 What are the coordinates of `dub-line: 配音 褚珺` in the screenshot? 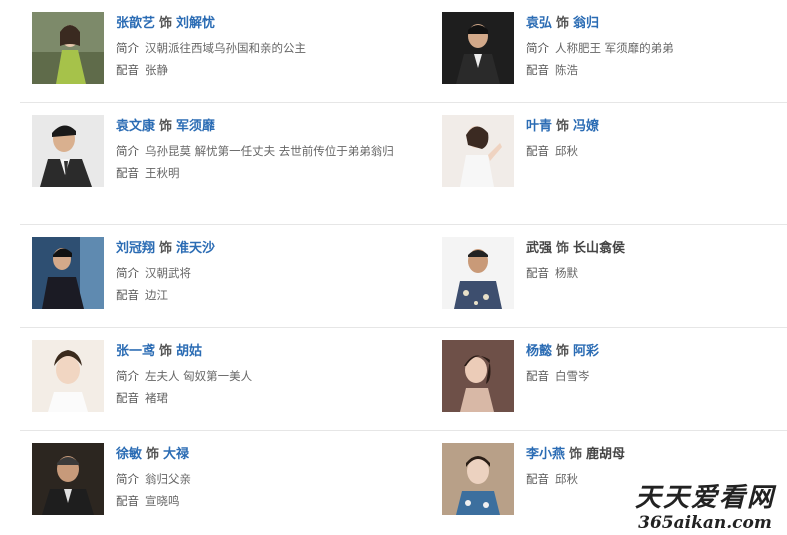 It's located at (261, 398).